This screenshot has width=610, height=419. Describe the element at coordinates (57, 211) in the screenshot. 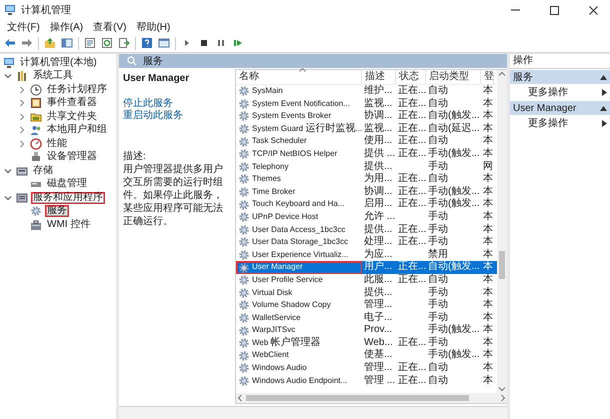

I see `tree-item: 服务` at that location.